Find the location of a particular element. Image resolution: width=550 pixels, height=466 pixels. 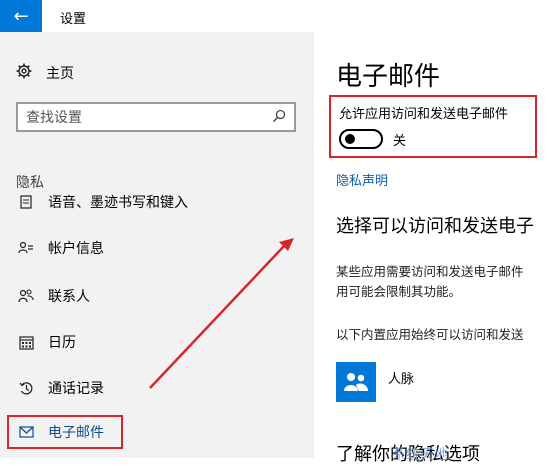

annotation-arrow is located at coordinates (221, 313).